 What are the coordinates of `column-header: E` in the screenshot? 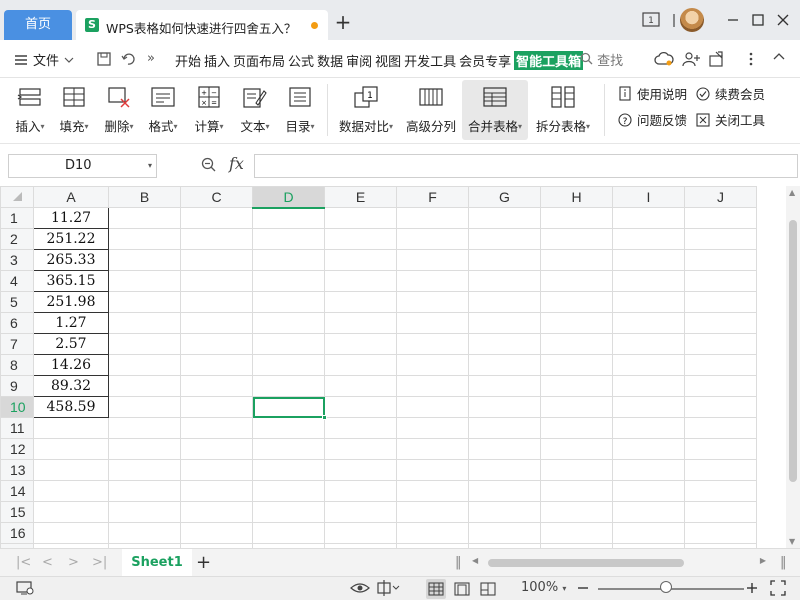 It's located at (360, 197).